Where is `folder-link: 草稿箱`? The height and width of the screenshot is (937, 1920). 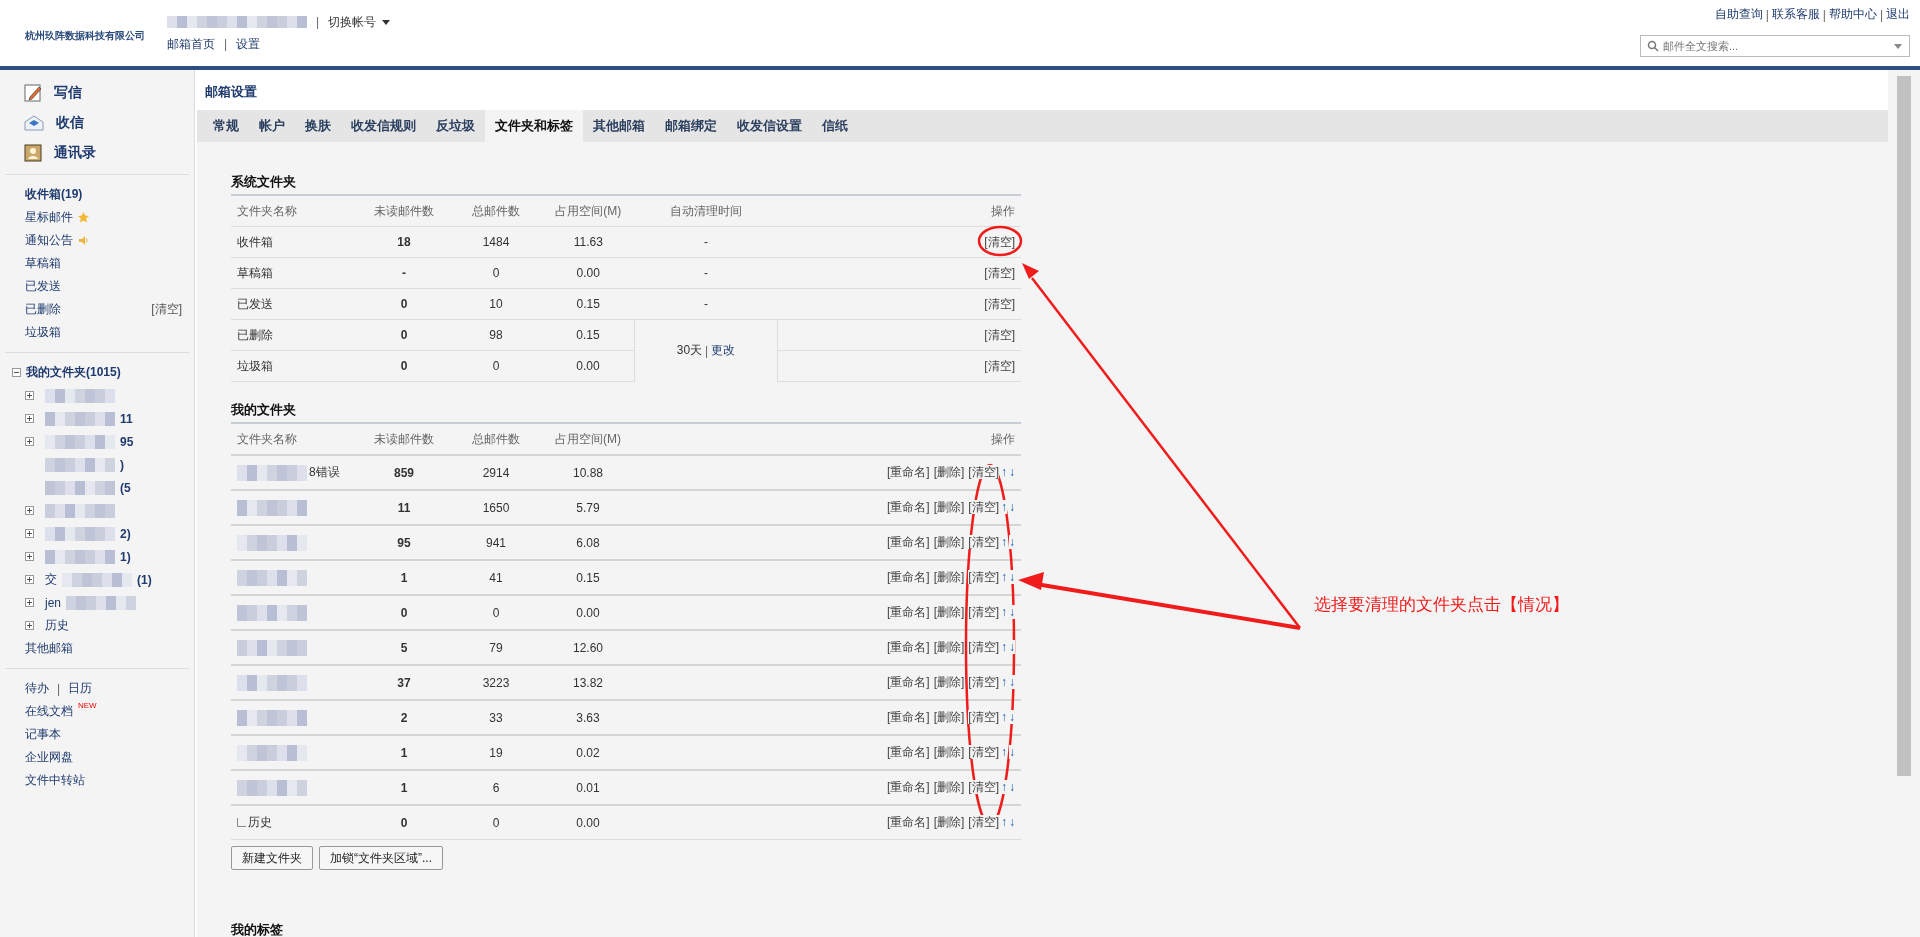
folder-link: 草稿箱 is located at coordinates (43, 263).